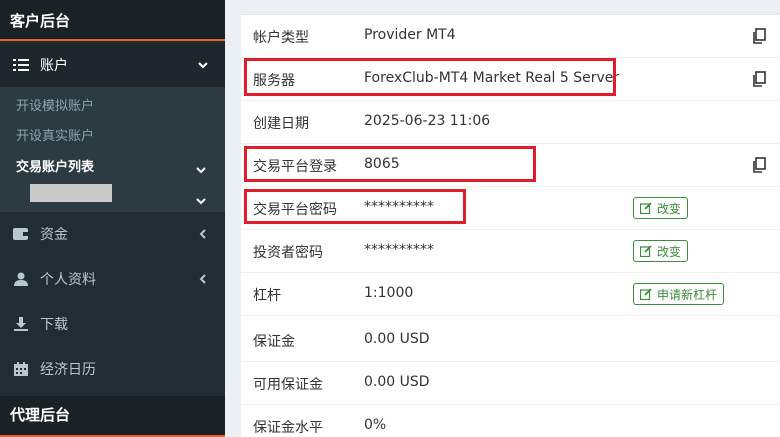 This screenshot has width=780, height=437. What do you see at coordinates (288, 253) in the screenshot?
I see `detail-label: 投资者密码` at bounding box center [288, 253].